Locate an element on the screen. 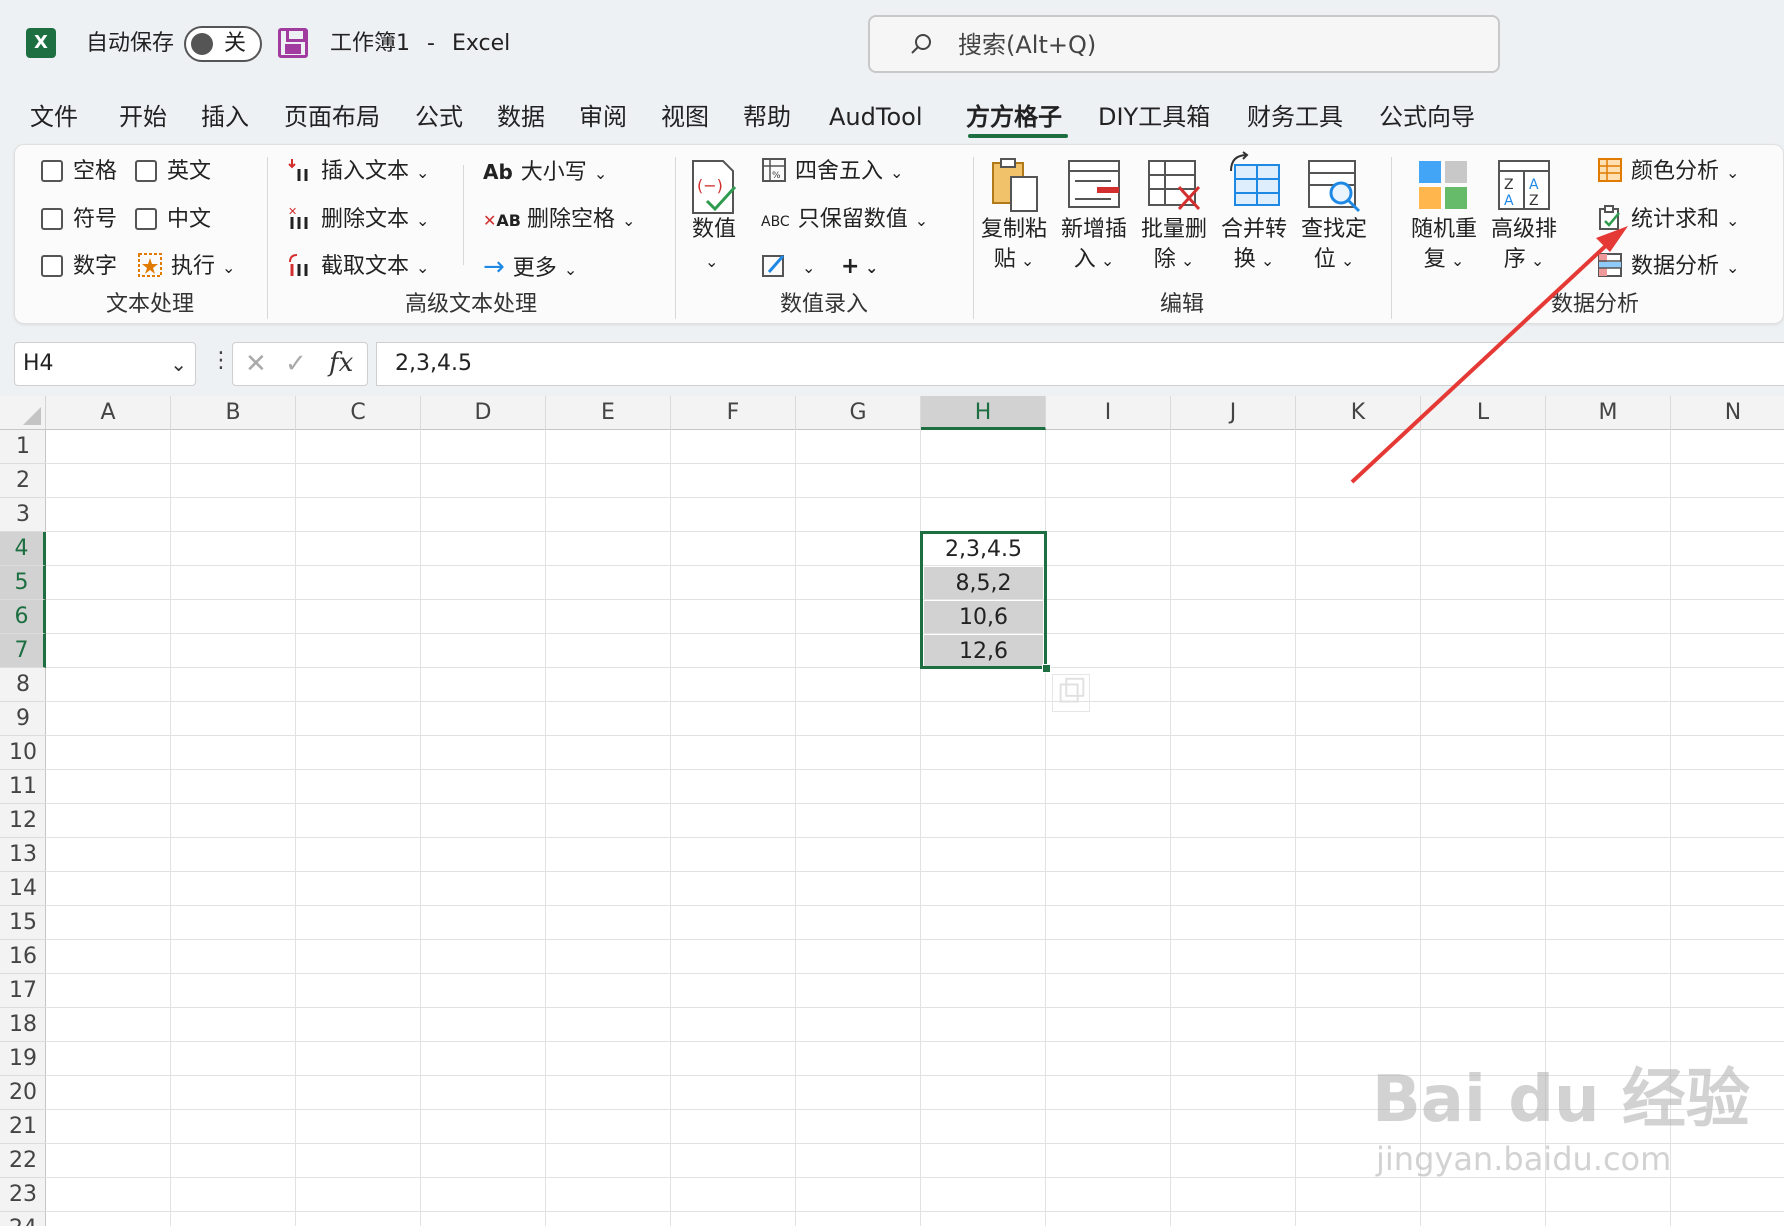  cancel-icon: ✕ is located at coordinates (256, 364).